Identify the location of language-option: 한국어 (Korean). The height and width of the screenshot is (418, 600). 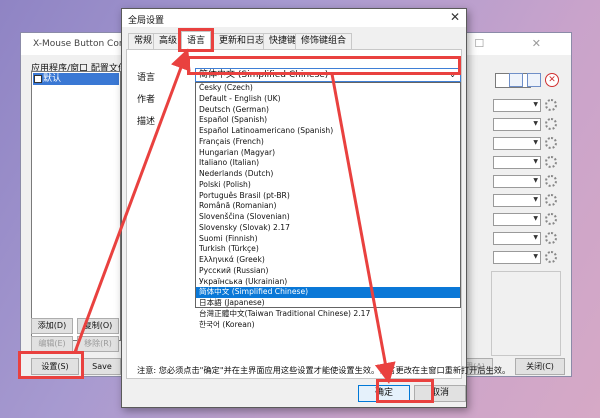
(328, 325).